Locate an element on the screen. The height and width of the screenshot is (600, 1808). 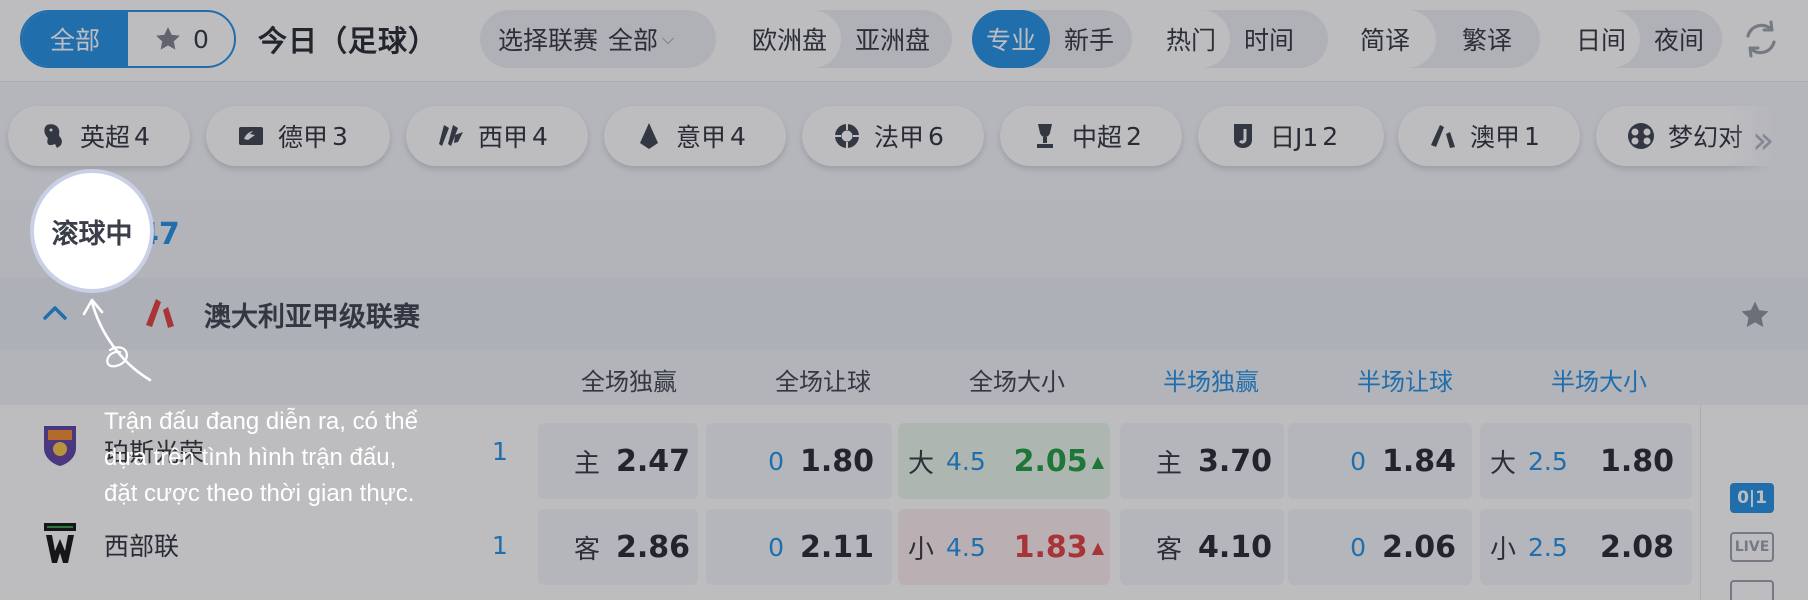
hint-arrow-icon is located at coordinates (117, 340).